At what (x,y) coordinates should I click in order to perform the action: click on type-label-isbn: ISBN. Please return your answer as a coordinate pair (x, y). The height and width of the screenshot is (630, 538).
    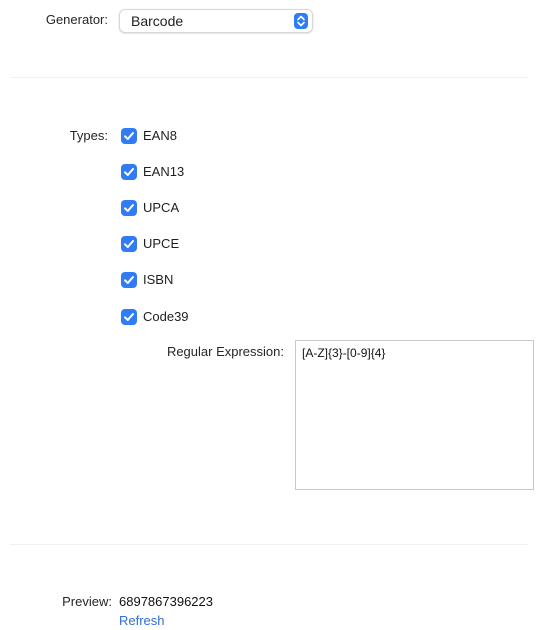
    Looking at the image, I should click on (158, 279).